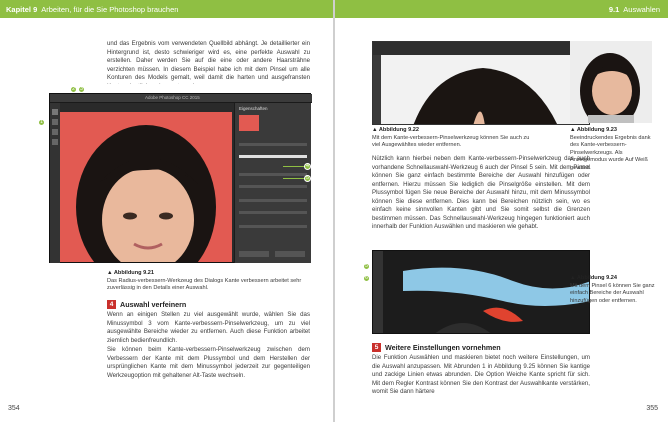  I want to click on properties-panel: Eigenschaften, so click(272, 183).